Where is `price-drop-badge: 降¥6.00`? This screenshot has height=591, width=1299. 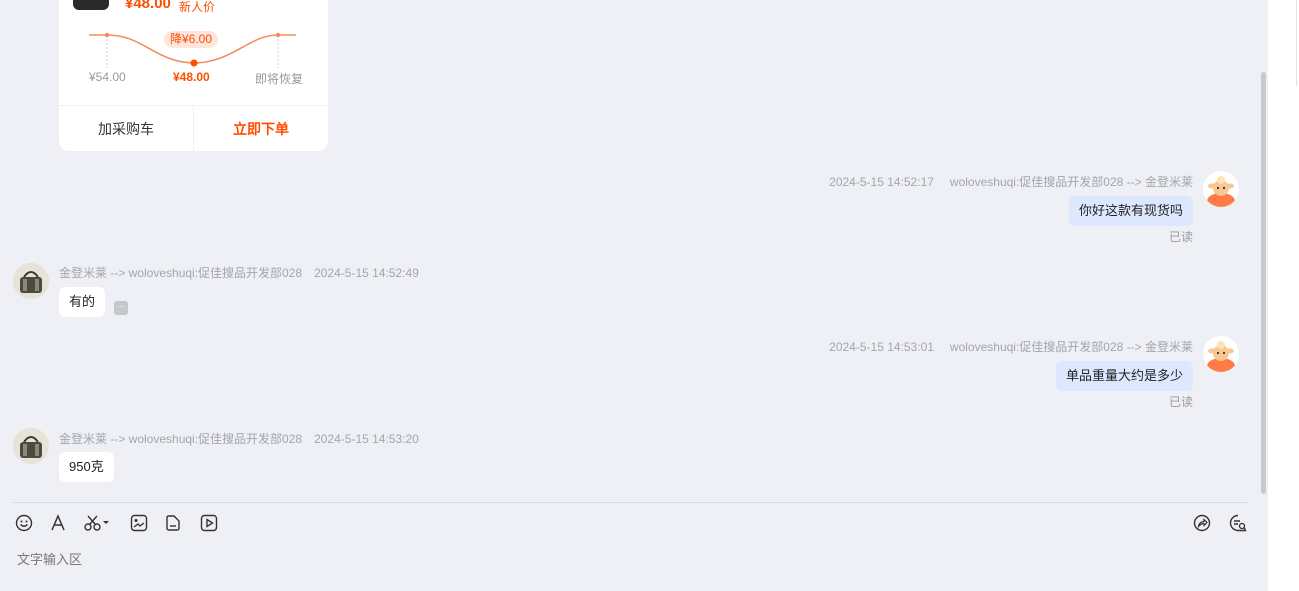 price-drop-badge: 降¥6.00 is located at coordinates (191, 39).